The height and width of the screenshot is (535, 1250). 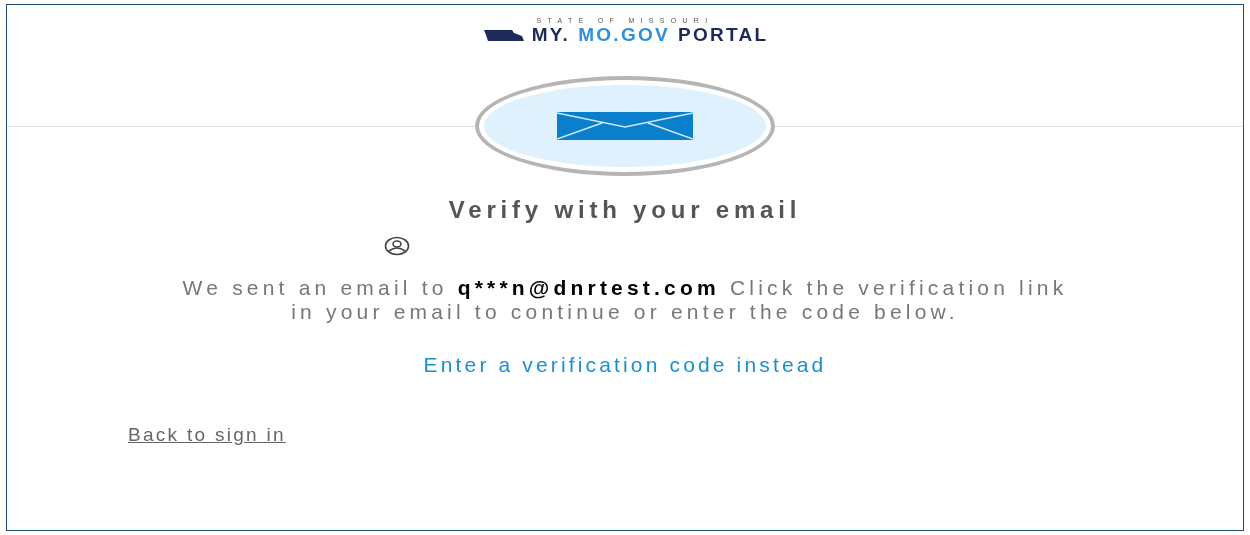 I want to click on user-icon, so click(x=397, y=246).